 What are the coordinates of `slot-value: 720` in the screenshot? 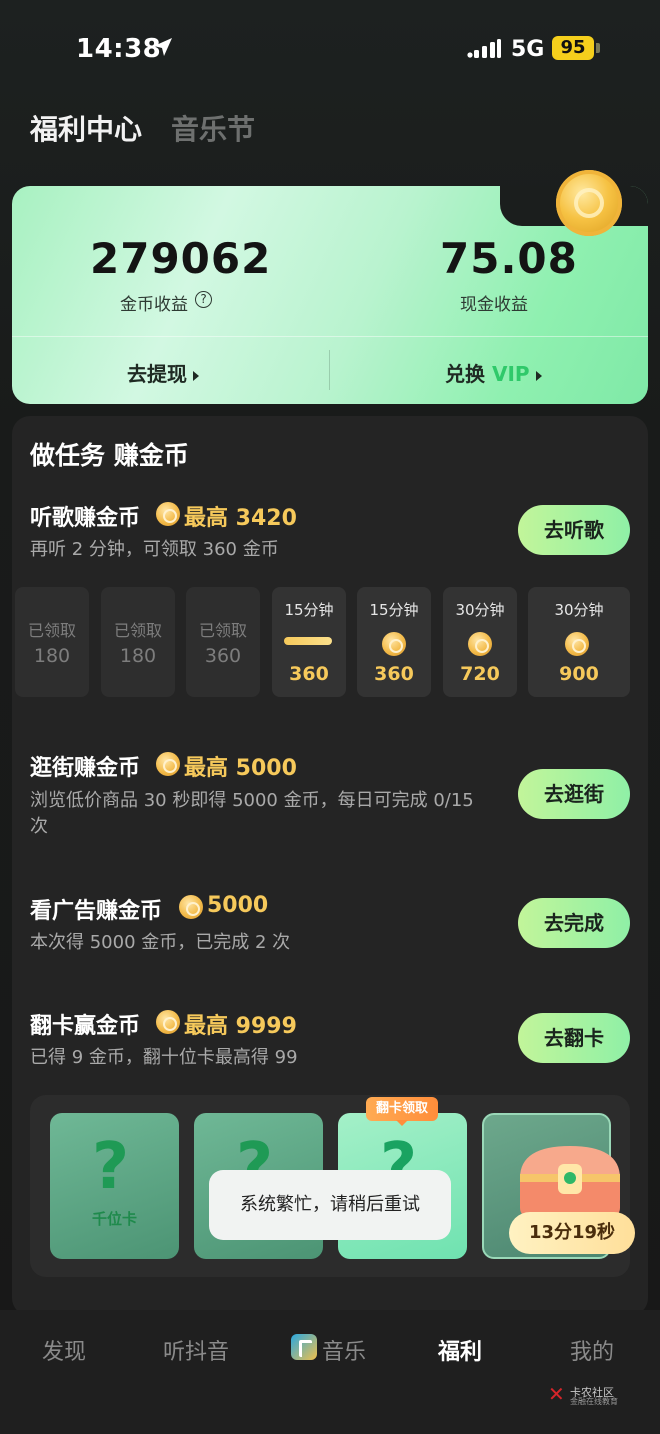 It's located at (480, 674).